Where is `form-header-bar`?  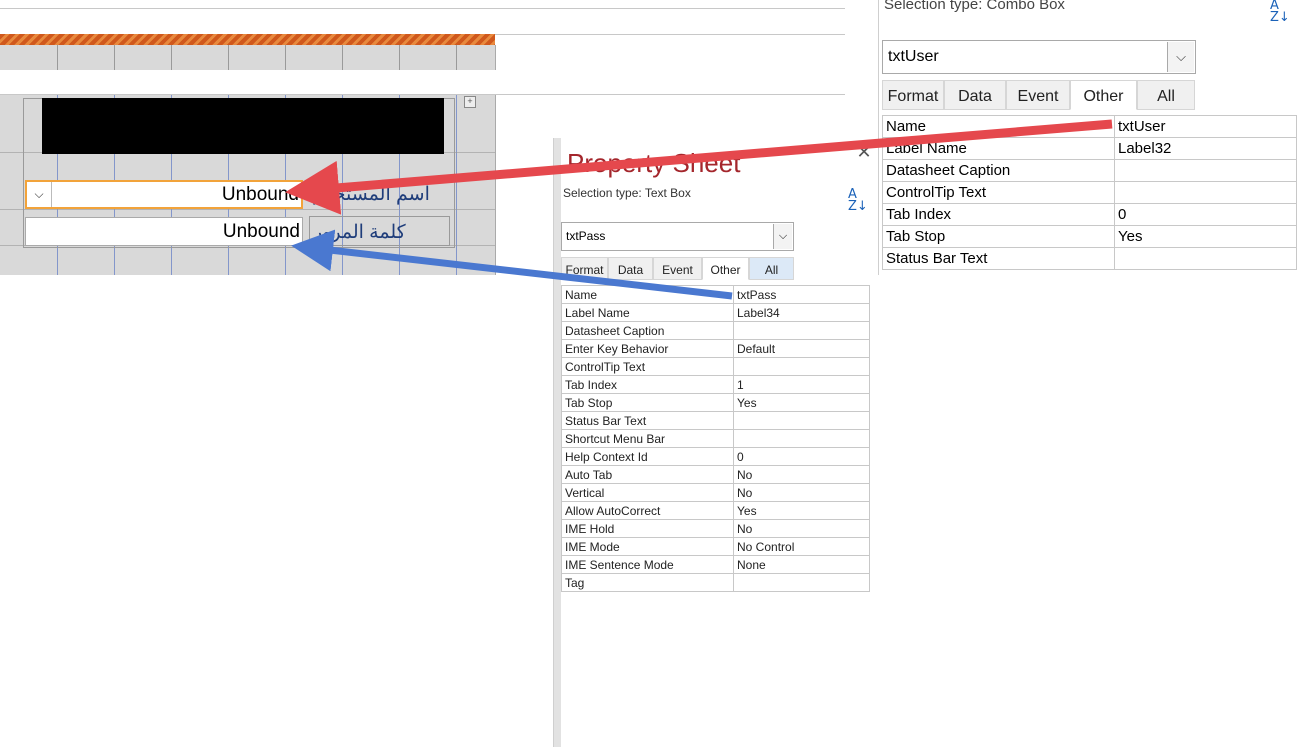
form-header-bar is located at coordinates (247, 39).